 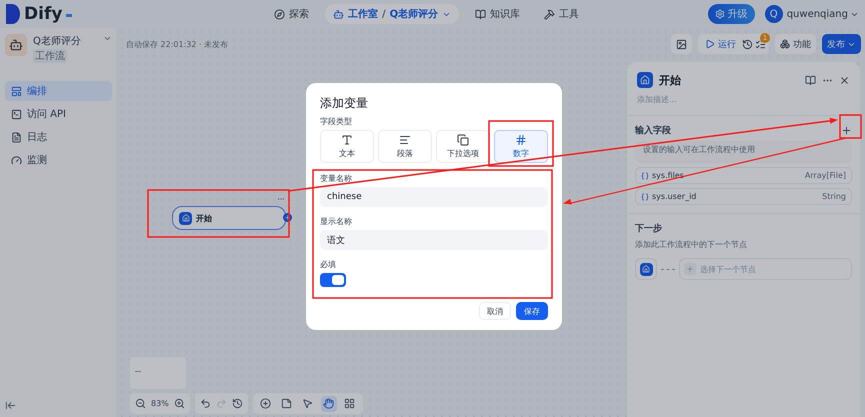 I want to click on logo-mark-icon, so click(x=69, y=15).